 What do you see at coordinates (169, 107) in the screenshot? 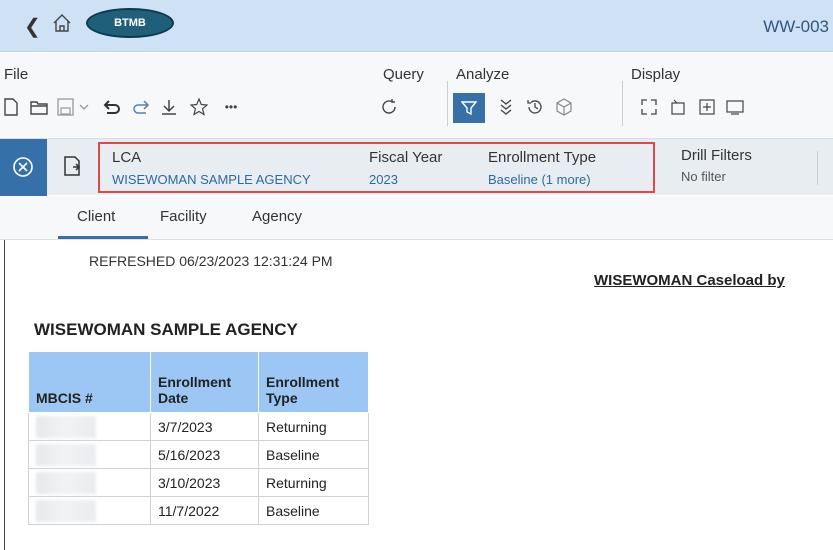
I see `download-icon` at bounding box center [169, 107].